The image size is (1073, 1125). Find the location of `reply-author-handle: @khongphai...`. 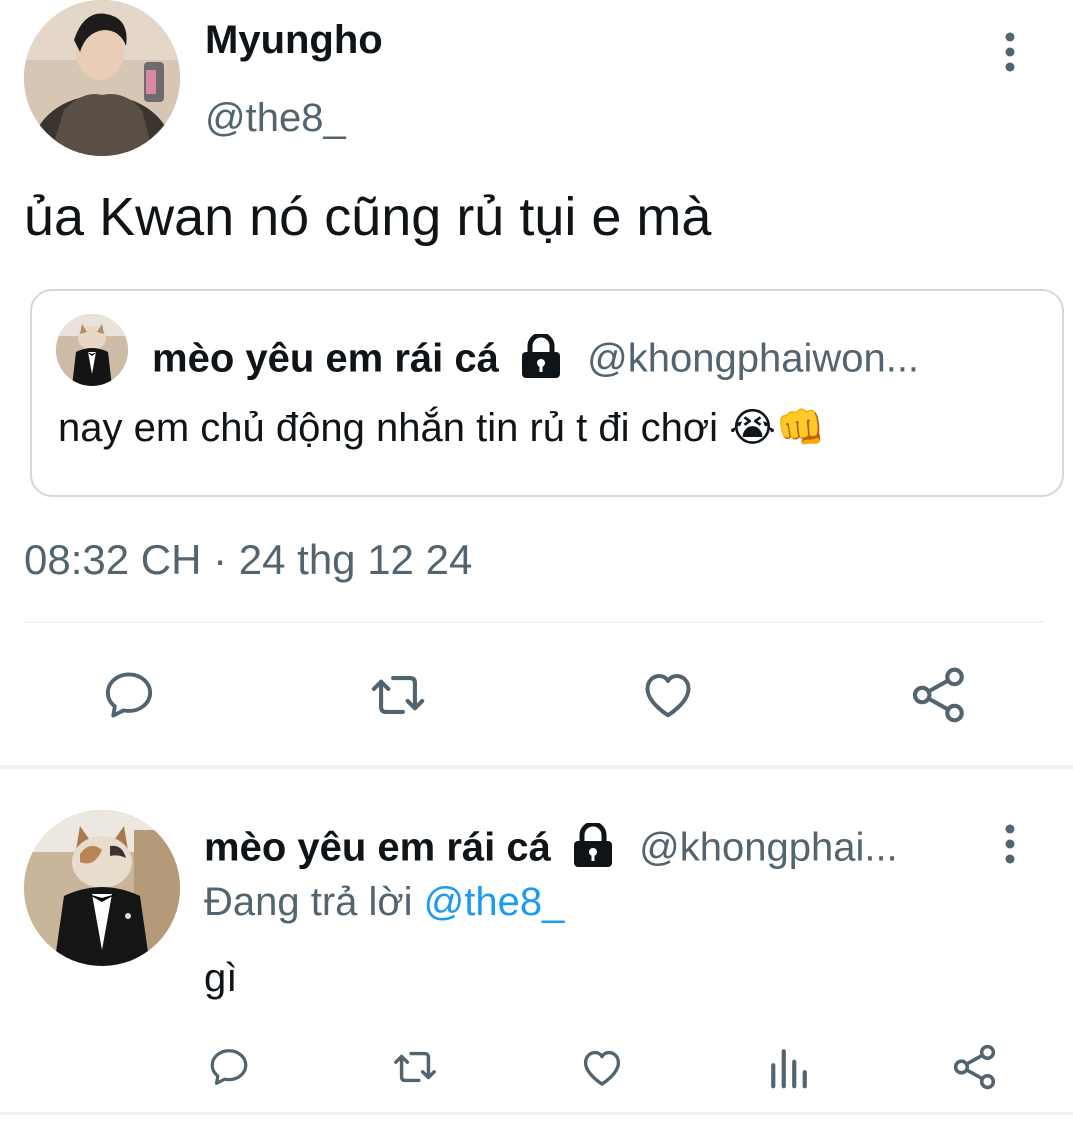

reply-author-handle: @khongphai... is located at coordinates (768, 848).